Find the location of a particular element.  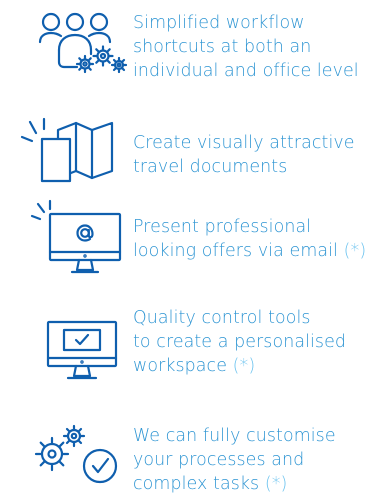

feature-line: shortcuts at both an is located at coordinates (222, 47).